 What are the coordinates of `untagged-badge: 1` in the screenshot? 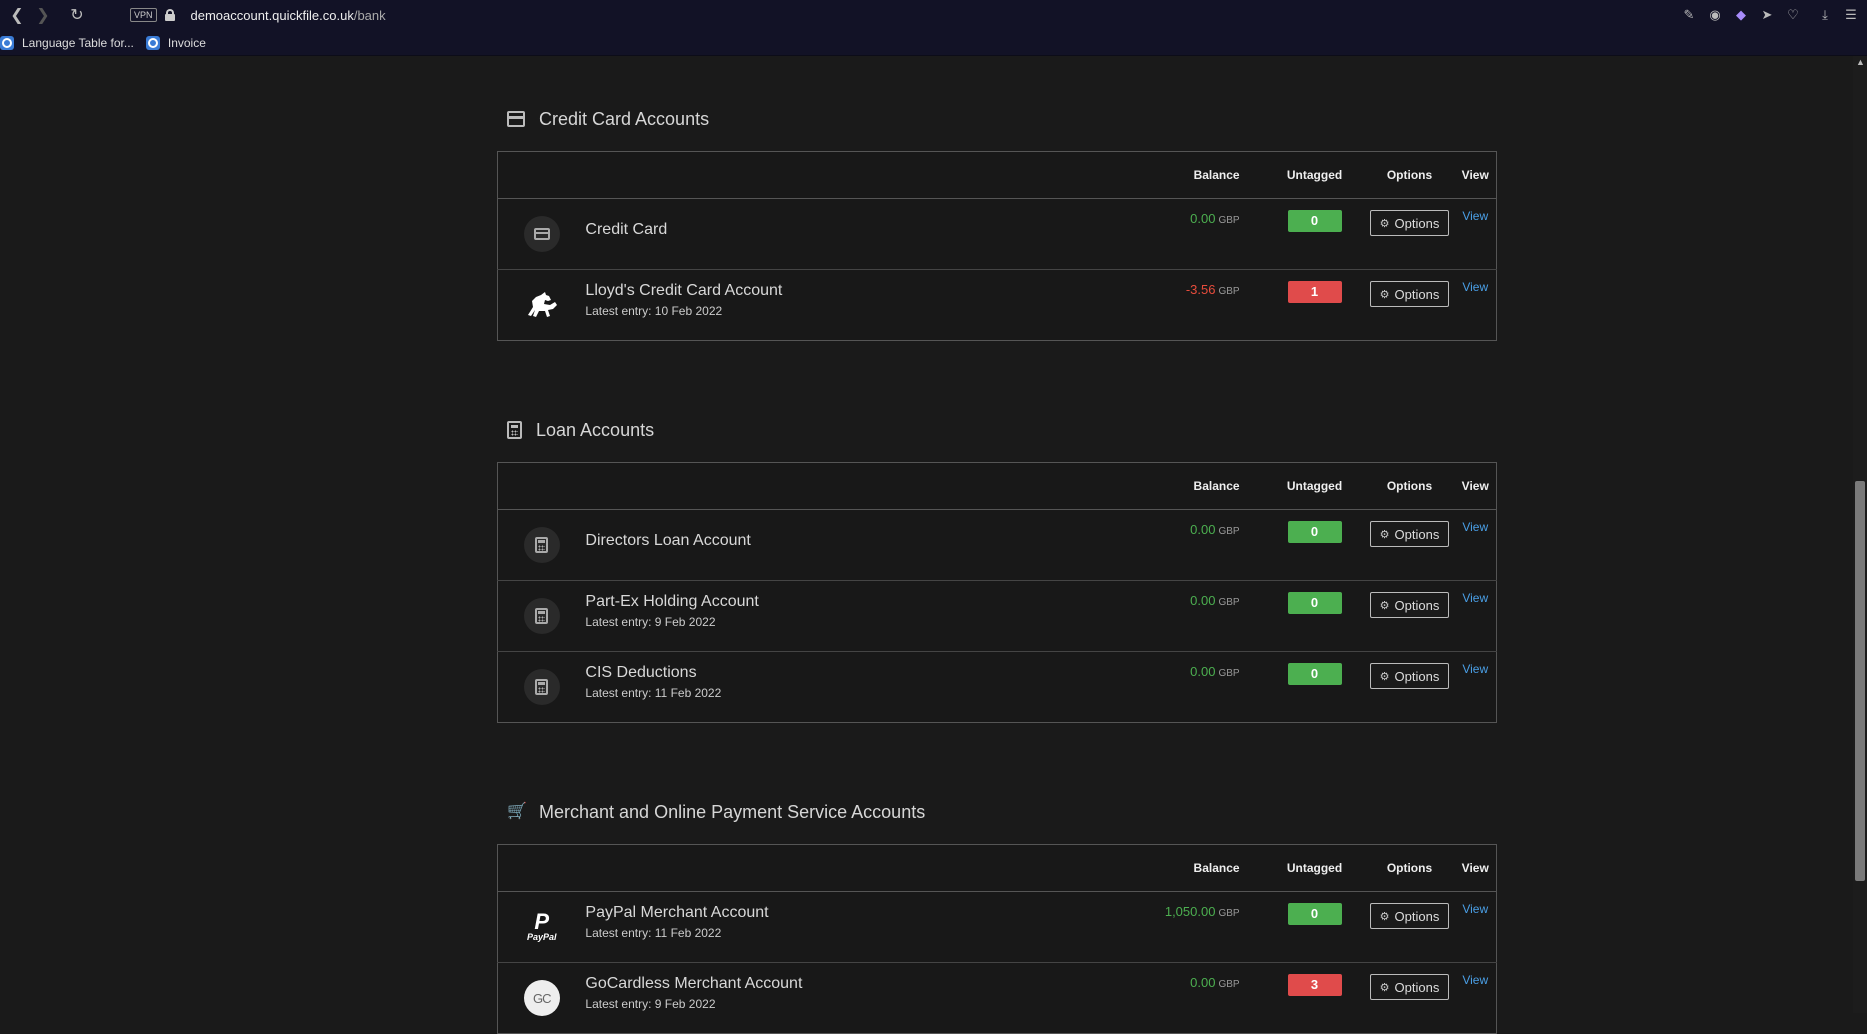 It's located at (1314, 292).